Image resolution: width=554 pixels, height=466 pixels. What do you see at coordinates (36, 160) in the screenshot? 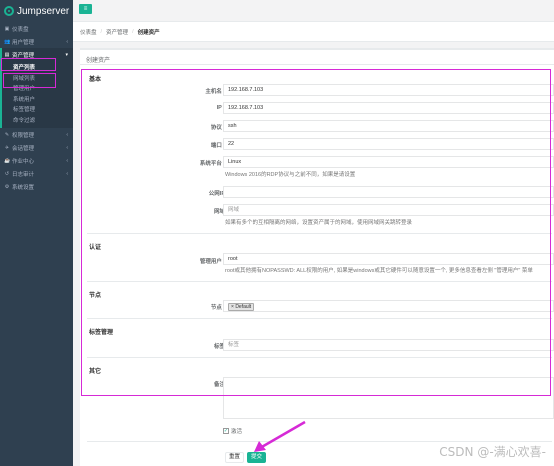
I see `sidebar-item-5: ☕ 作业中心 ‹` at bounding box center [36, 160].